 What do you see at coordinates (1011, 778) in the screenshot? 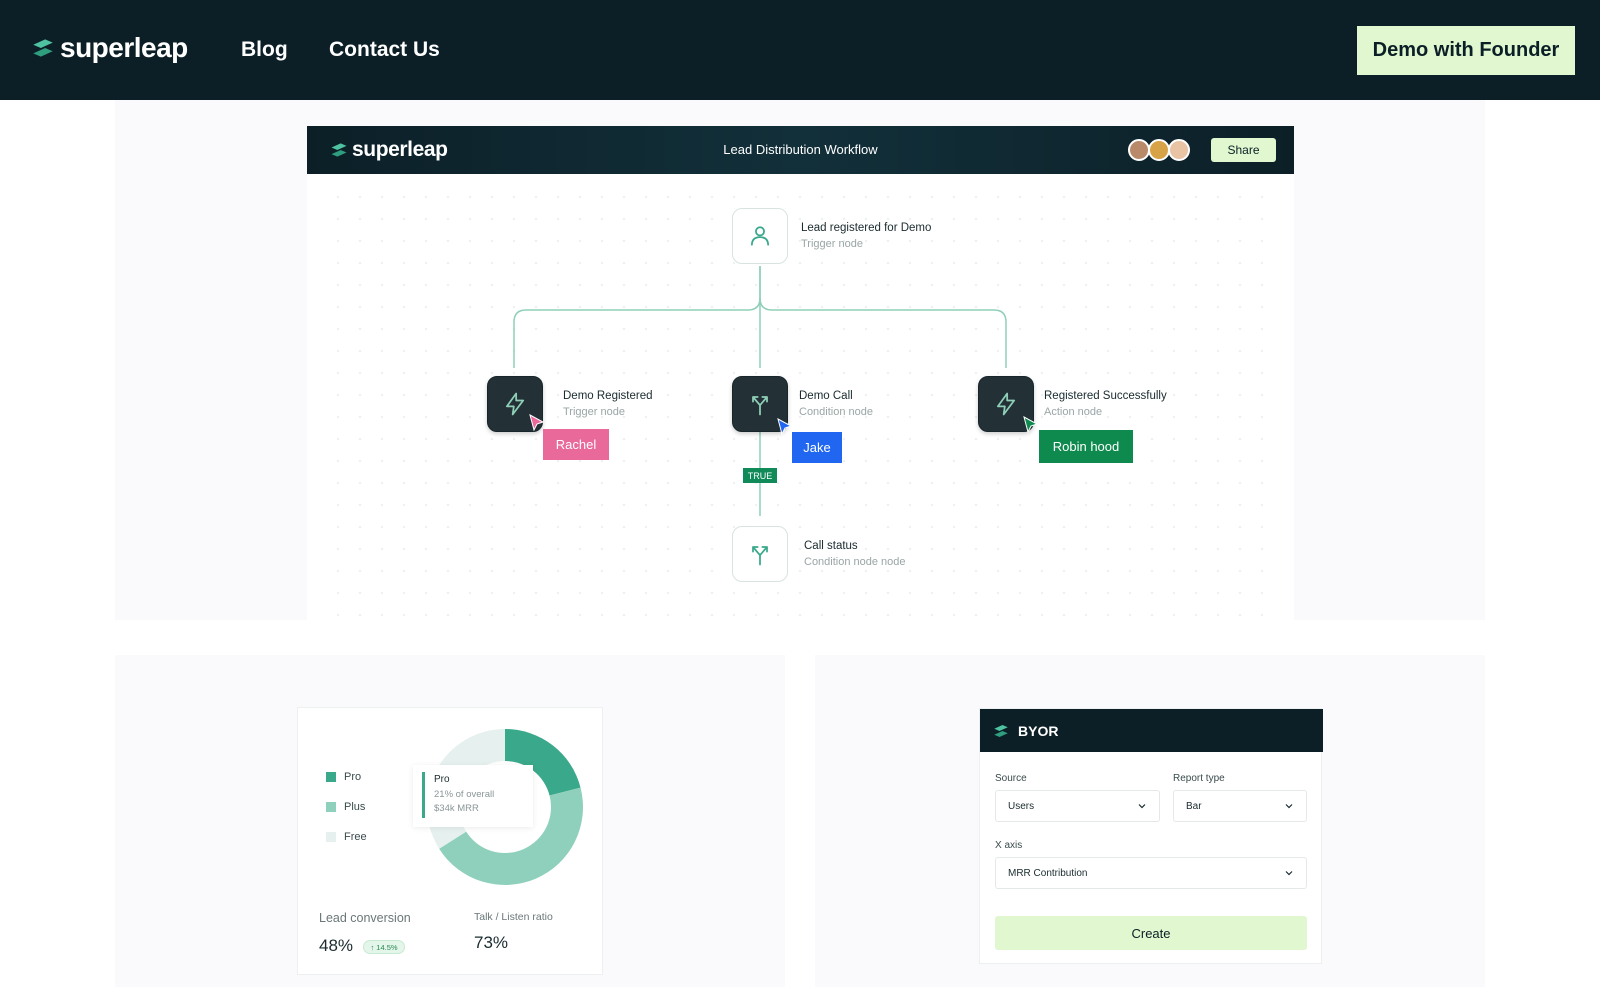
I see `source-label: Source` at bounding box center [1011, 778].